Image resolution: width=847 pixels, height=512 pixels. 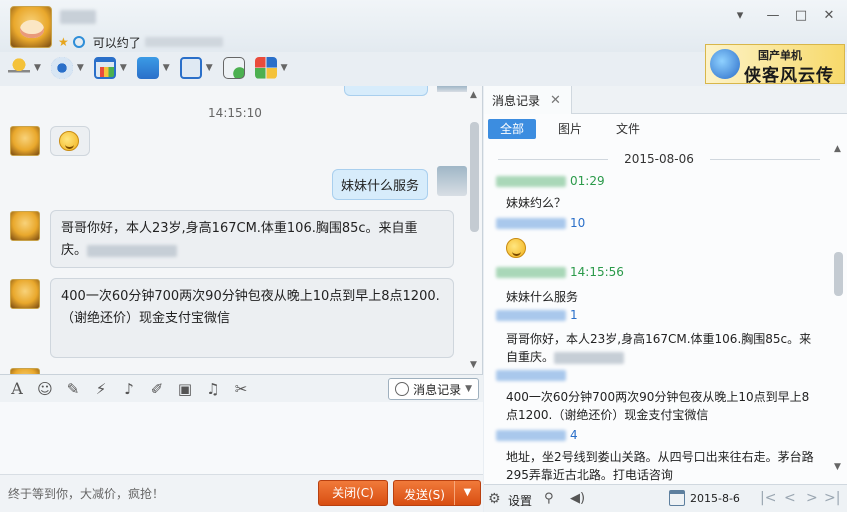 What do you see at coordinates (353, 493) in the screenshot?
I see `close-button: 关闭(C)` at bounding box center [353, 493].